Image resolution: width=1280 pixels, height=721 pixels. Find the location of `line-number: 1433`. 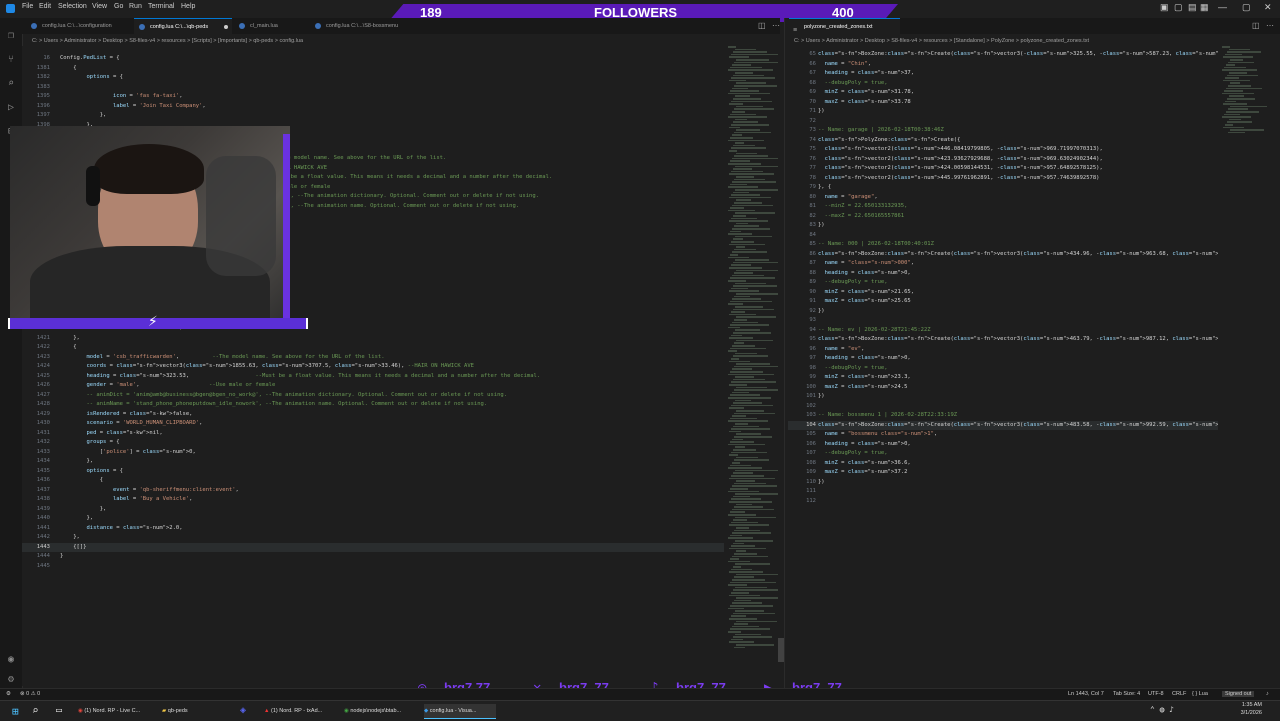

line-number: 1433 is located at coordinates (36, 453).